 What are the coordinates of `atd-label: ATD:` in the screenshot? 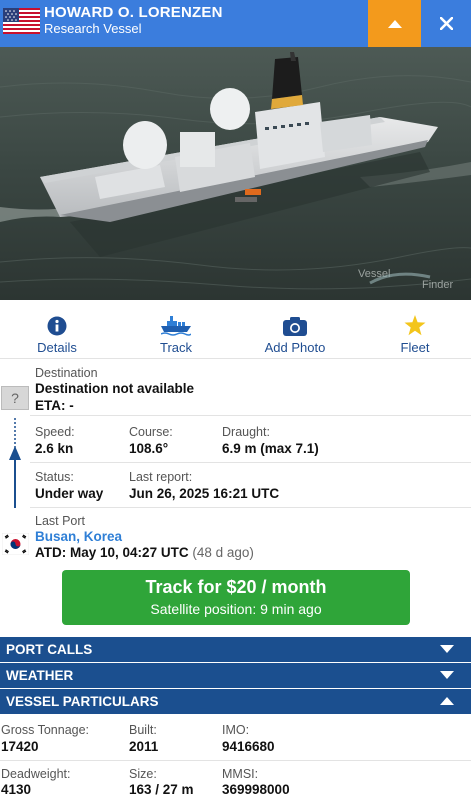 It's located at (51, 552).